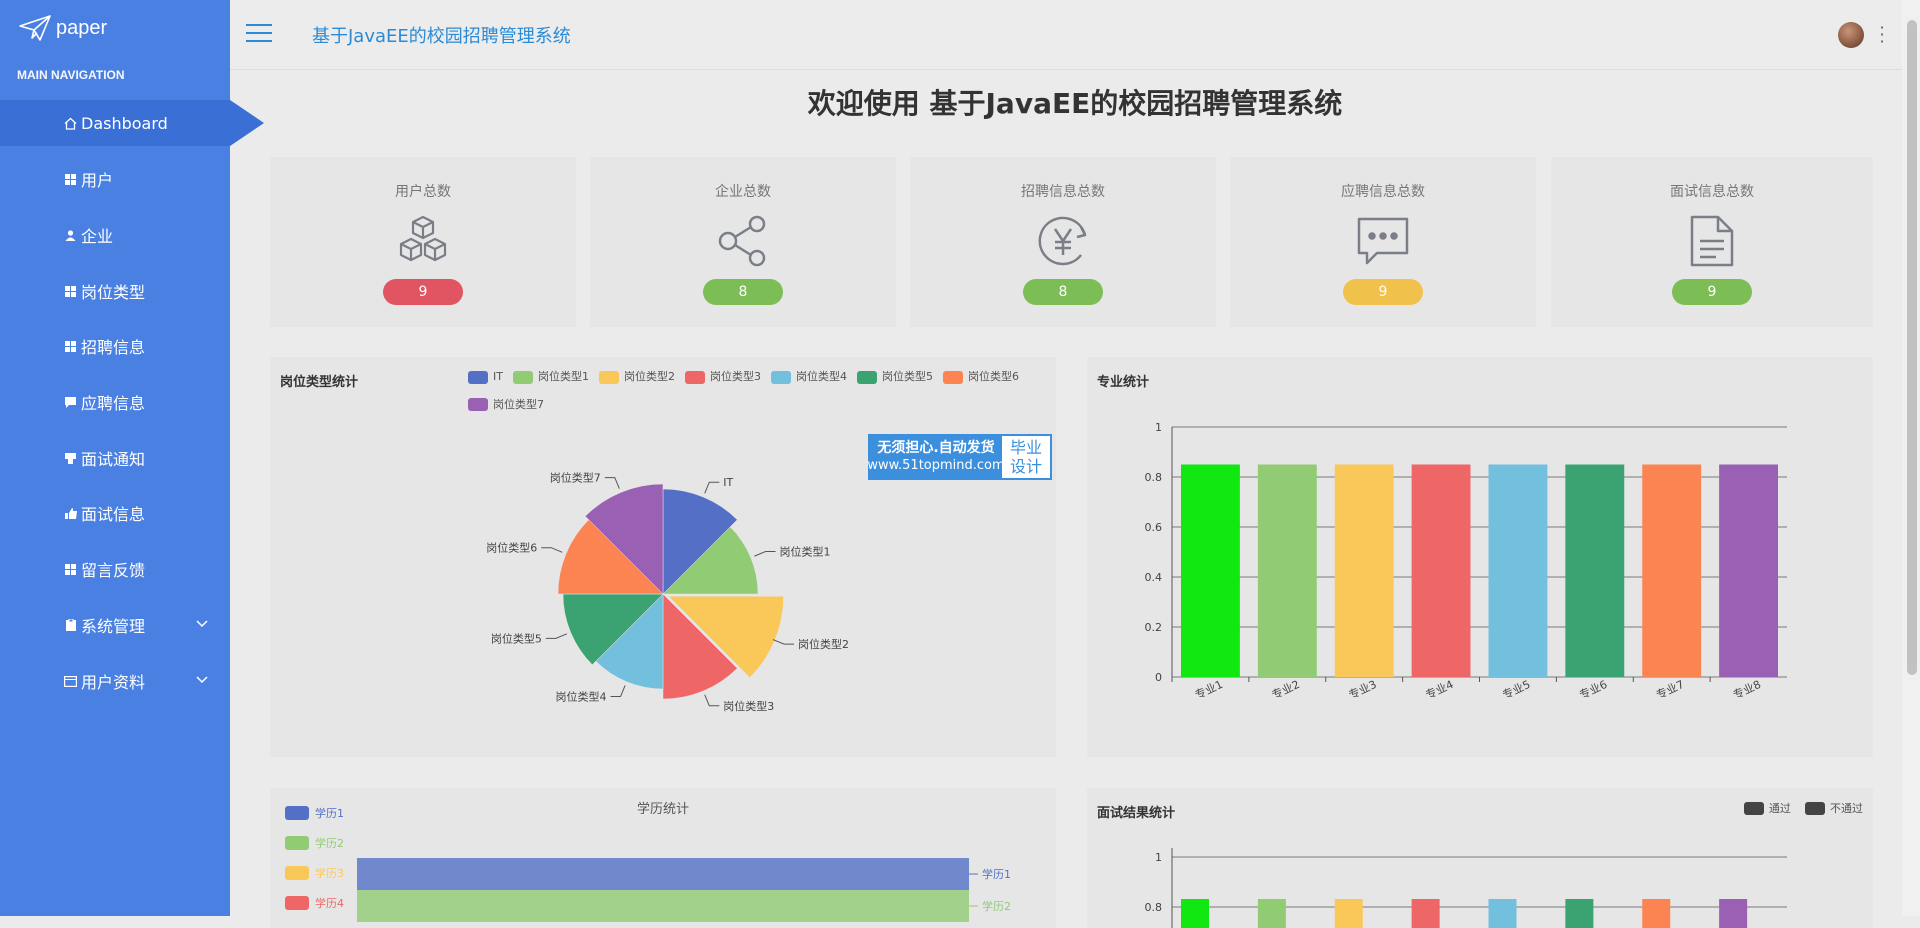  Describe the element at coordinates (1063, 292) in the screenshot. I see `stat-value-badge: 8` at that location.